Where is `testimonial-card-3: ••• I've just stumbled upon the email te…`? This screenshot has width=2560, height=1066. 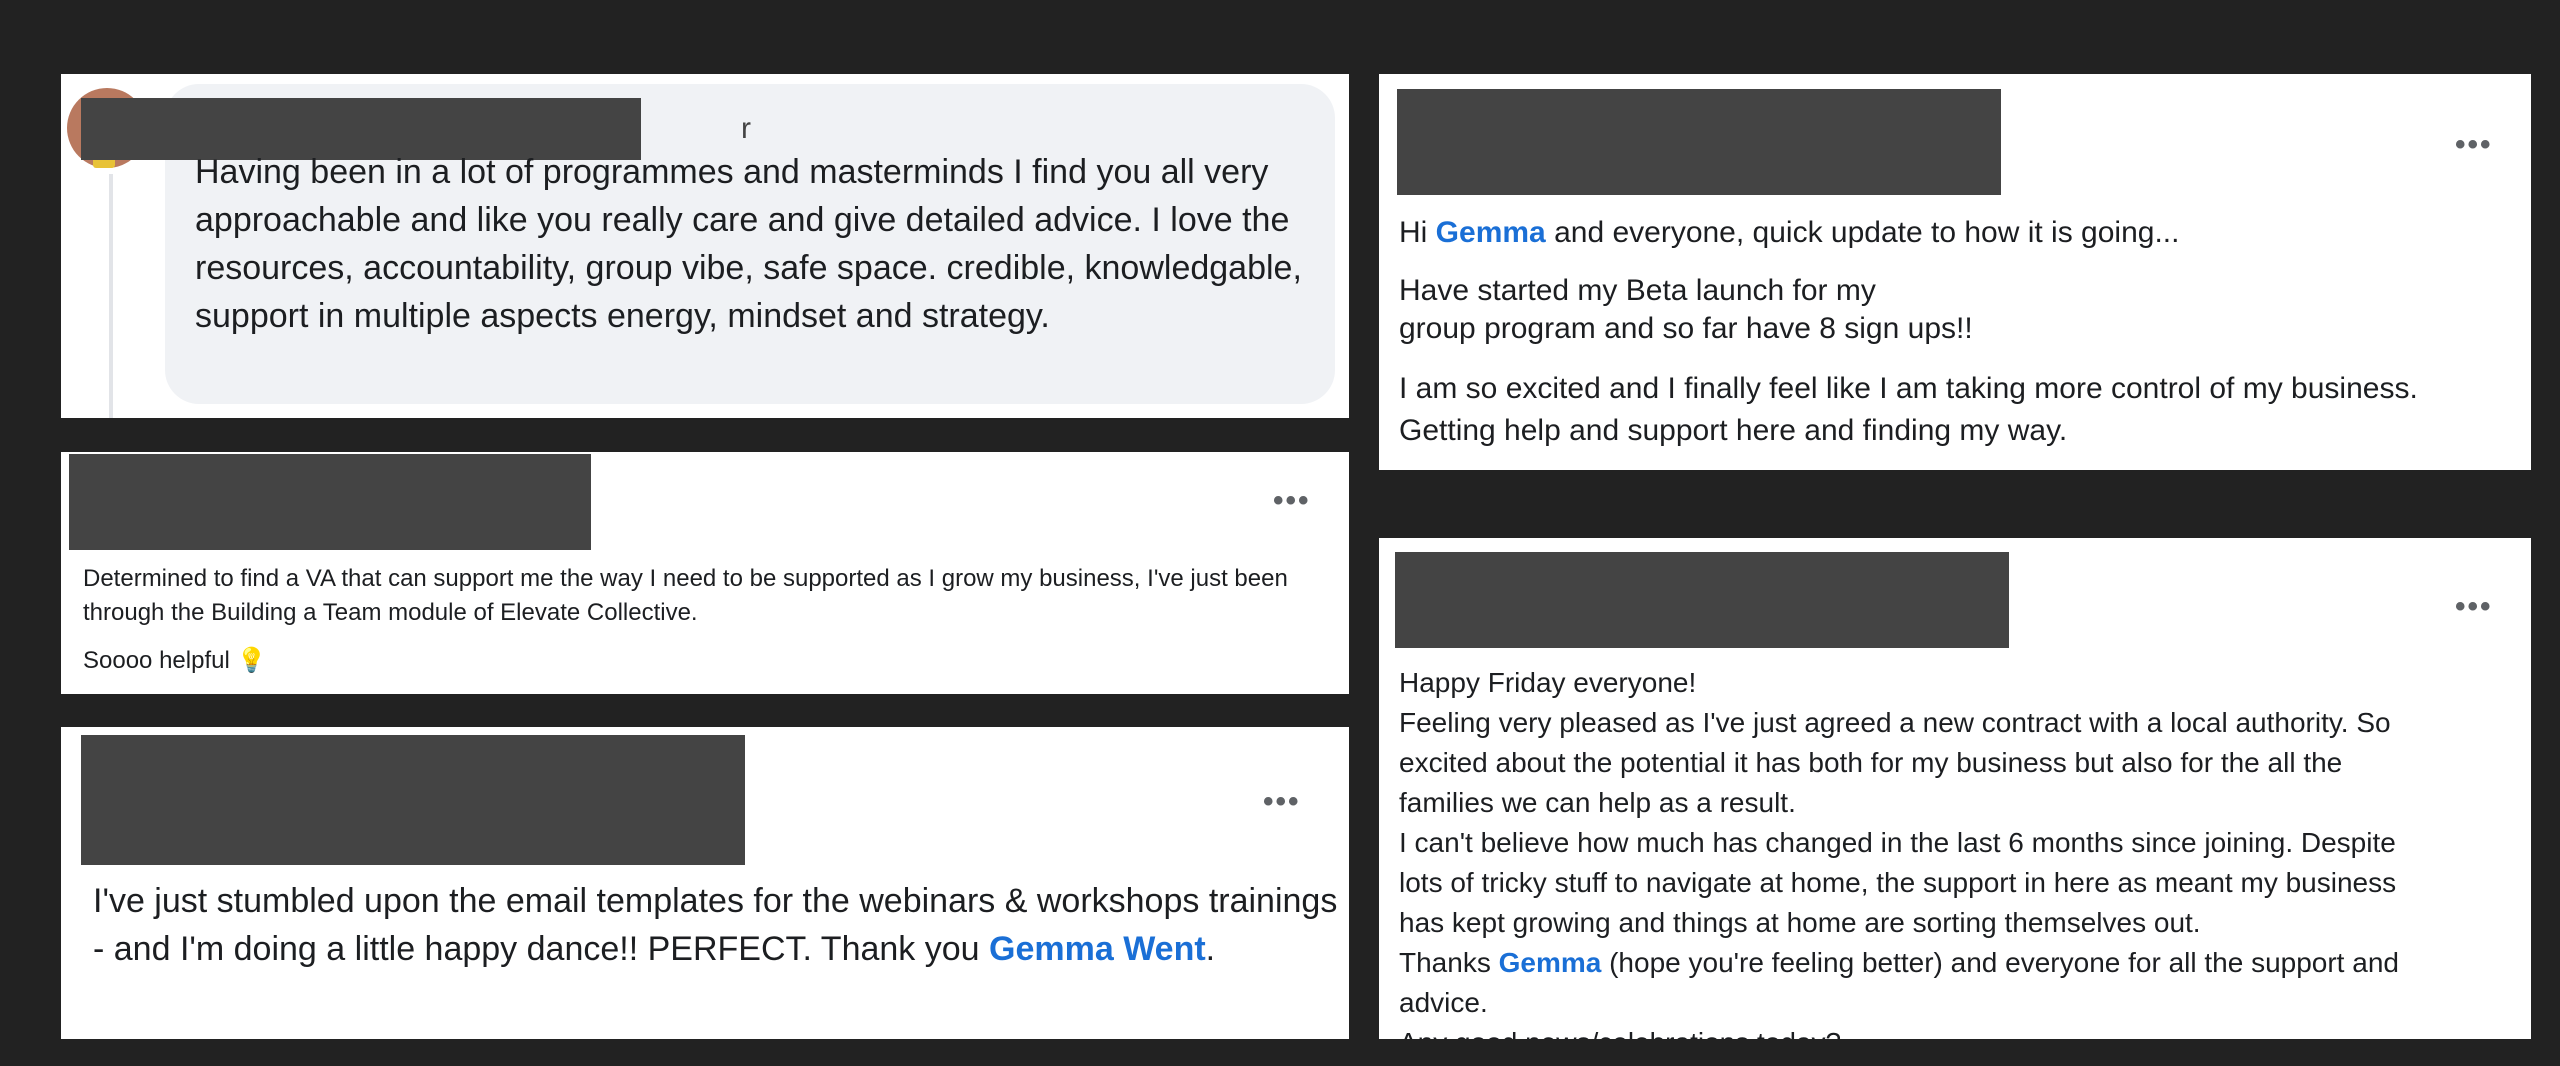 testimonial-card-3: ••• I've just stumbled upon the email te… is located at coordinates (705, 883).